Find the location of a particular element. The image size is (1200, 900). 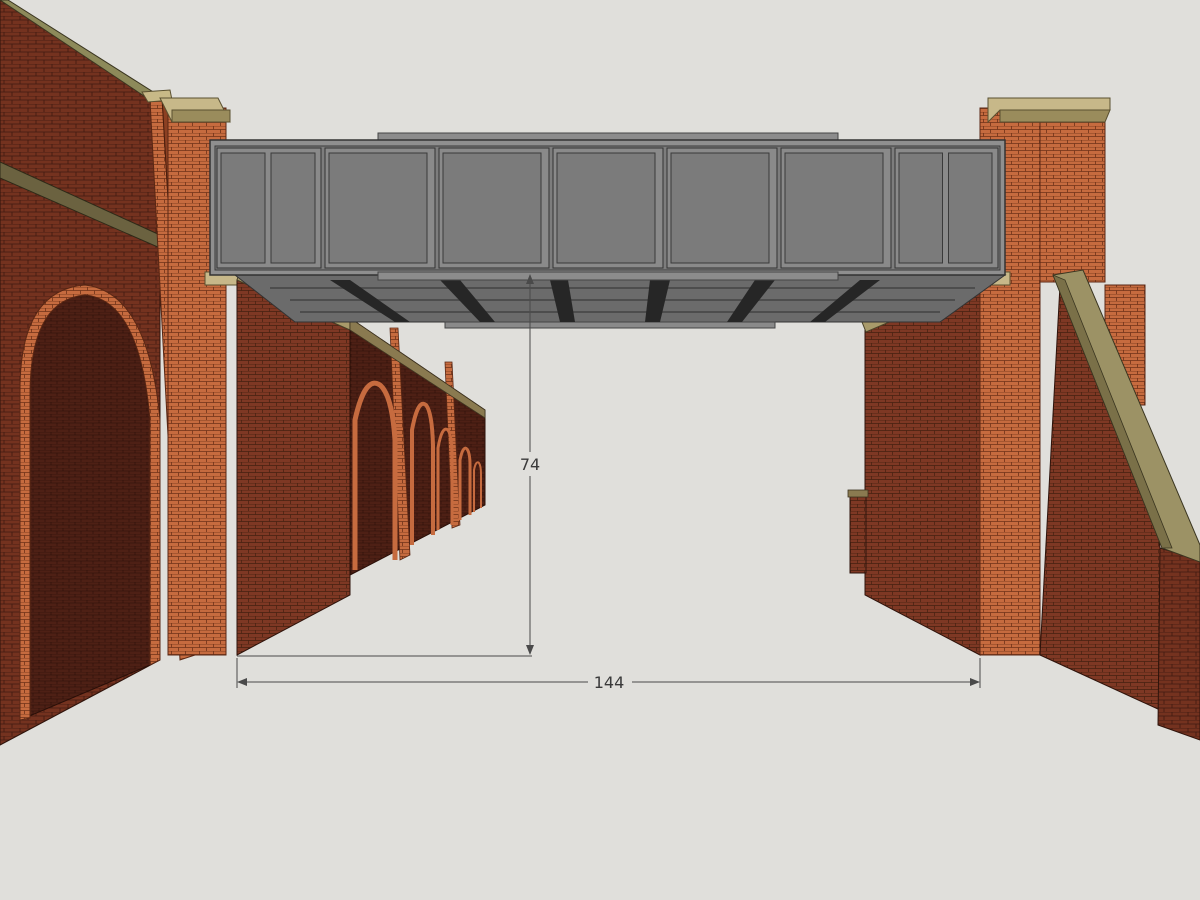

span-dimension: 144 is located at coordinates (608, 675).